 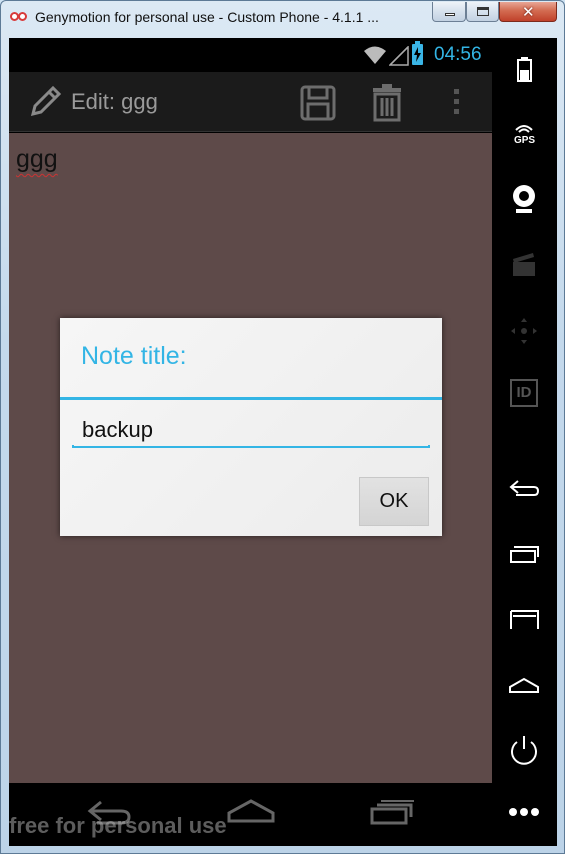 I want to click on close-icon: ✕, so click(x=528, y=12).